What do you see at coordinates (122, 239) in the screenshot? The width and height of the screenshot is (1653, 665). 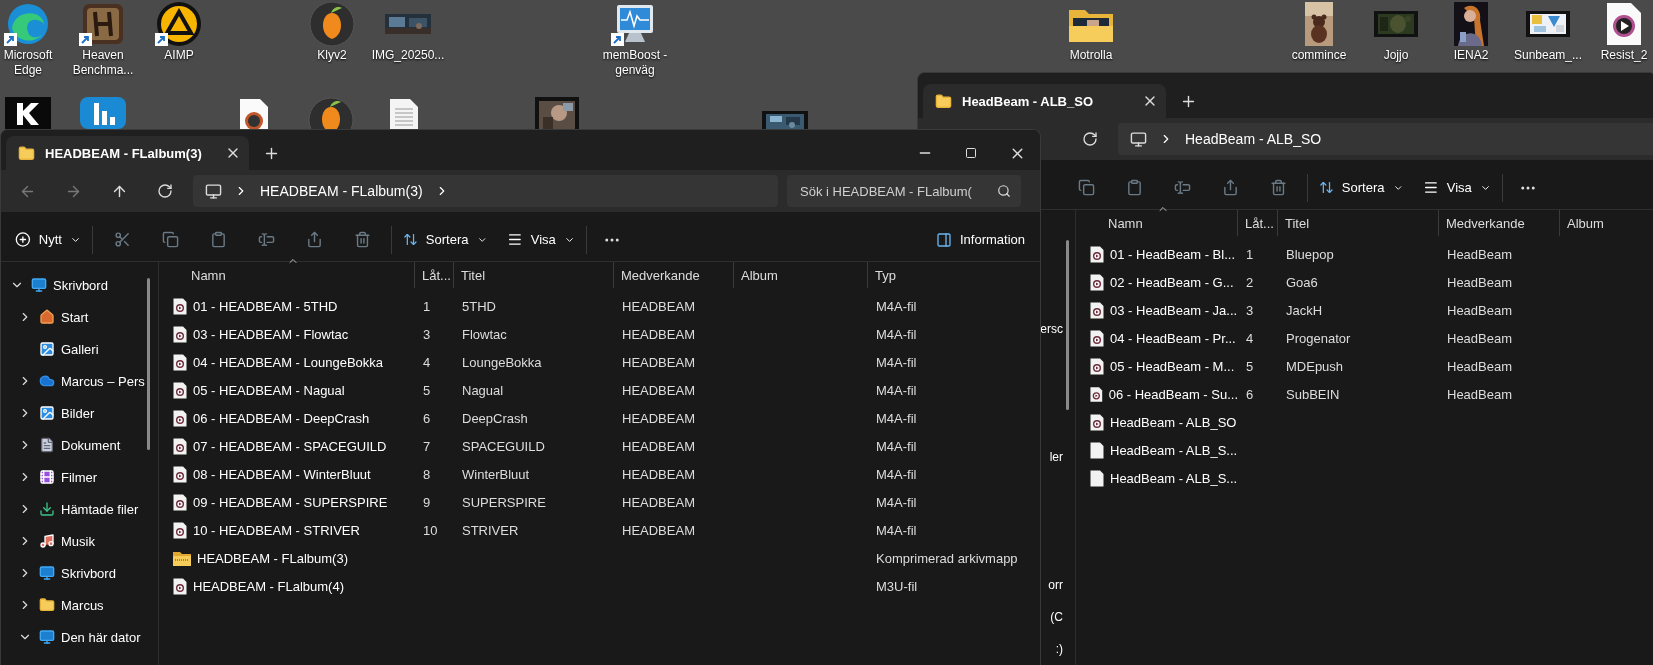 I see `cut-icon` at bounding box center [122, 239].